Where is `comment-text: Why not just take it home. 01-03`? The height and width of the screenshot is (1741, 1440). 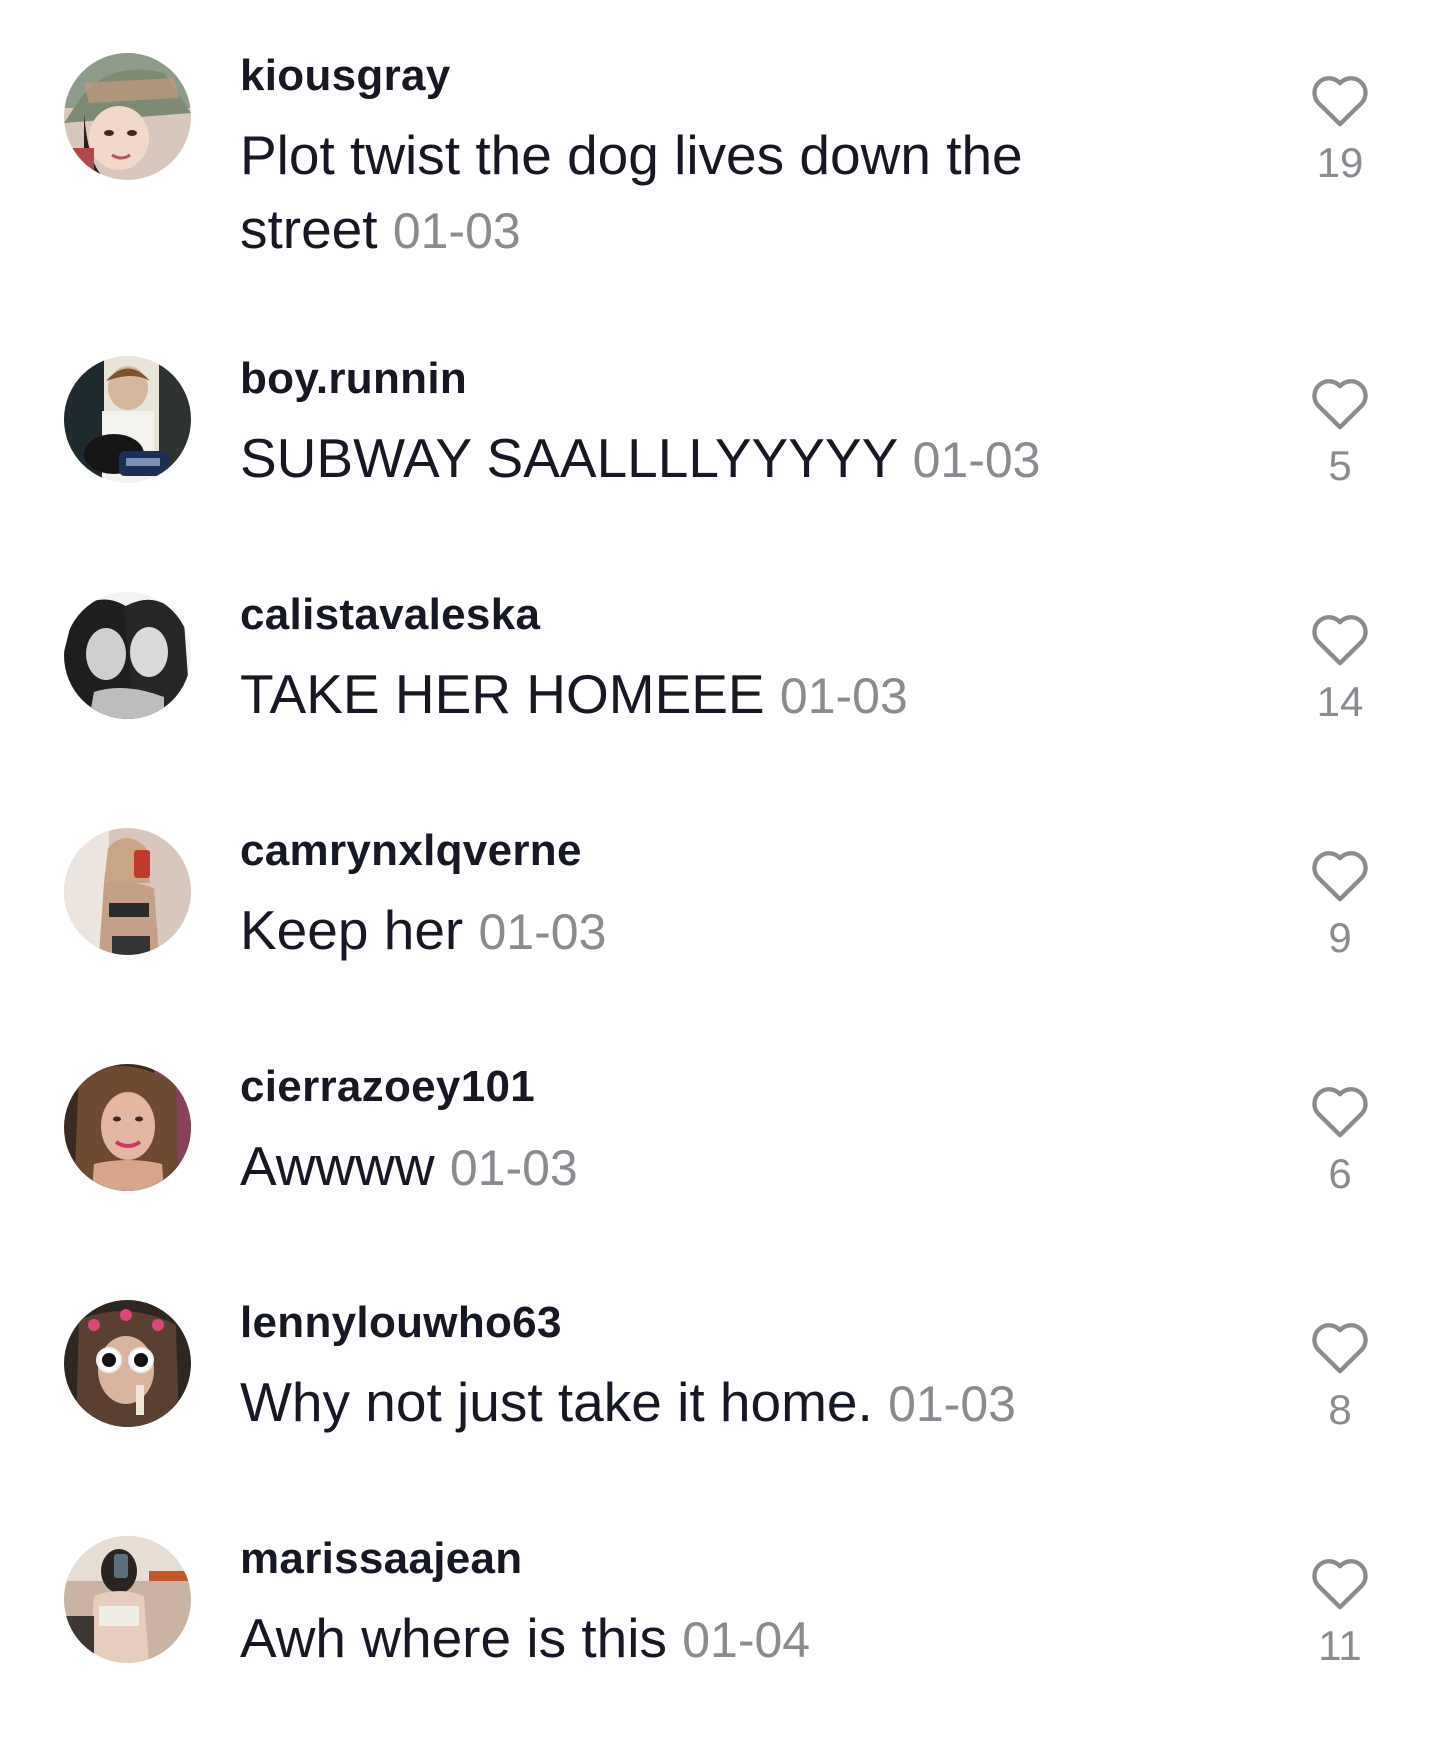
comment-text: Why not just take it home. 01-03 is located at coordinates (685, 1403).